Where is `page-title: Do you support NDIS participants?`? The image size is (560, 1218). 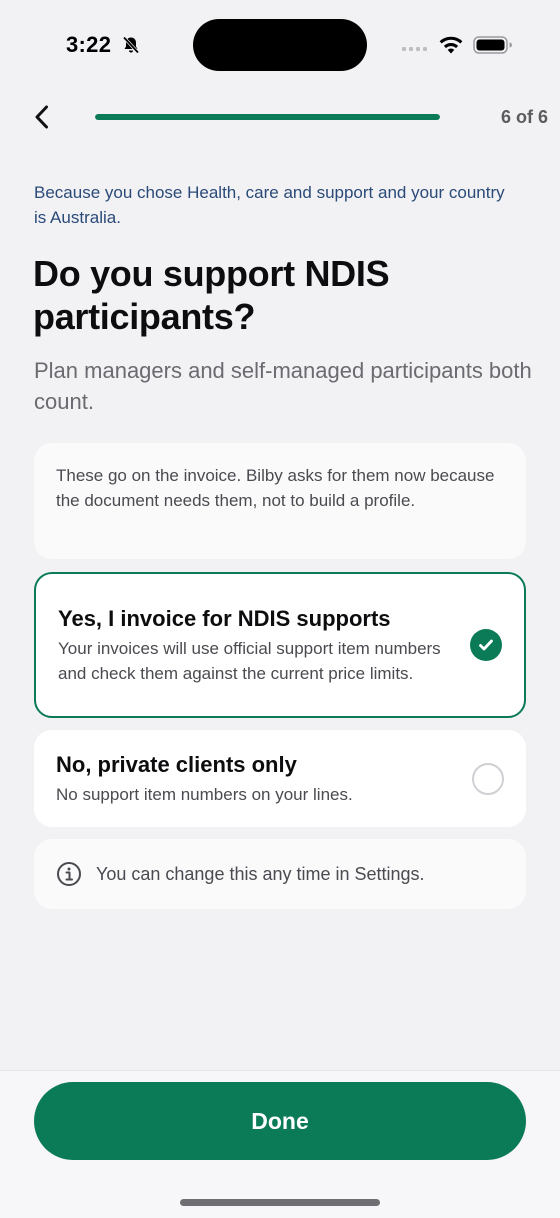
page-title: Do you support NDIS participants? is located at coordinates (211, 295).